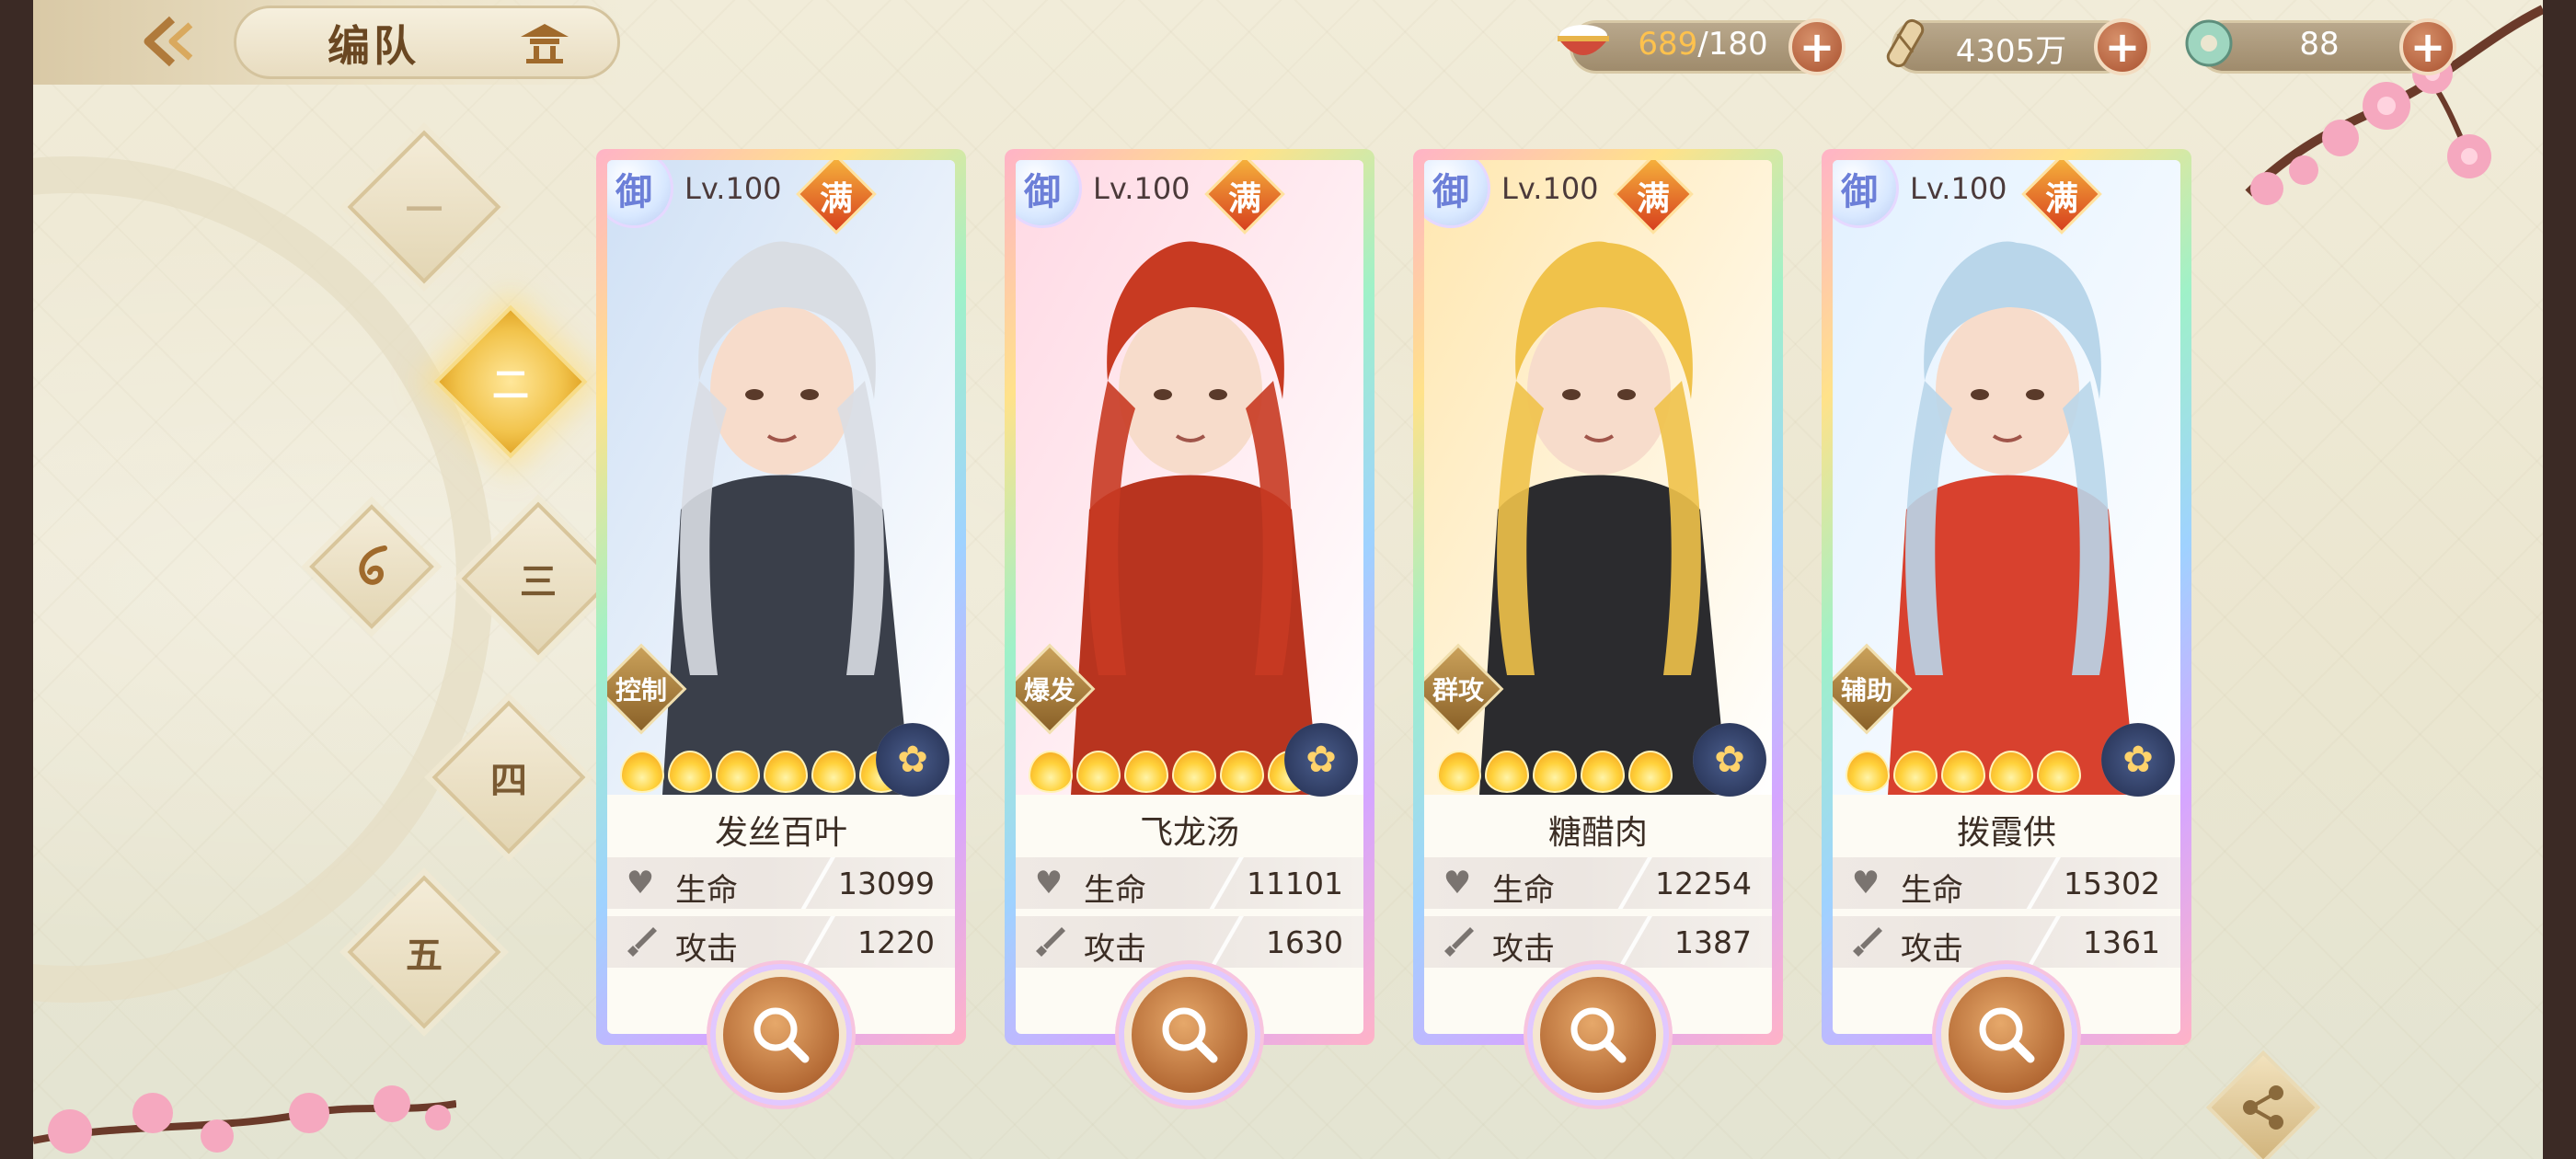 The image size is (2576, 1159). What do you see at coordinates (510, 381) in the screenshot?
I see `formation-tab-2: 二` at bounding box center [510, 381].